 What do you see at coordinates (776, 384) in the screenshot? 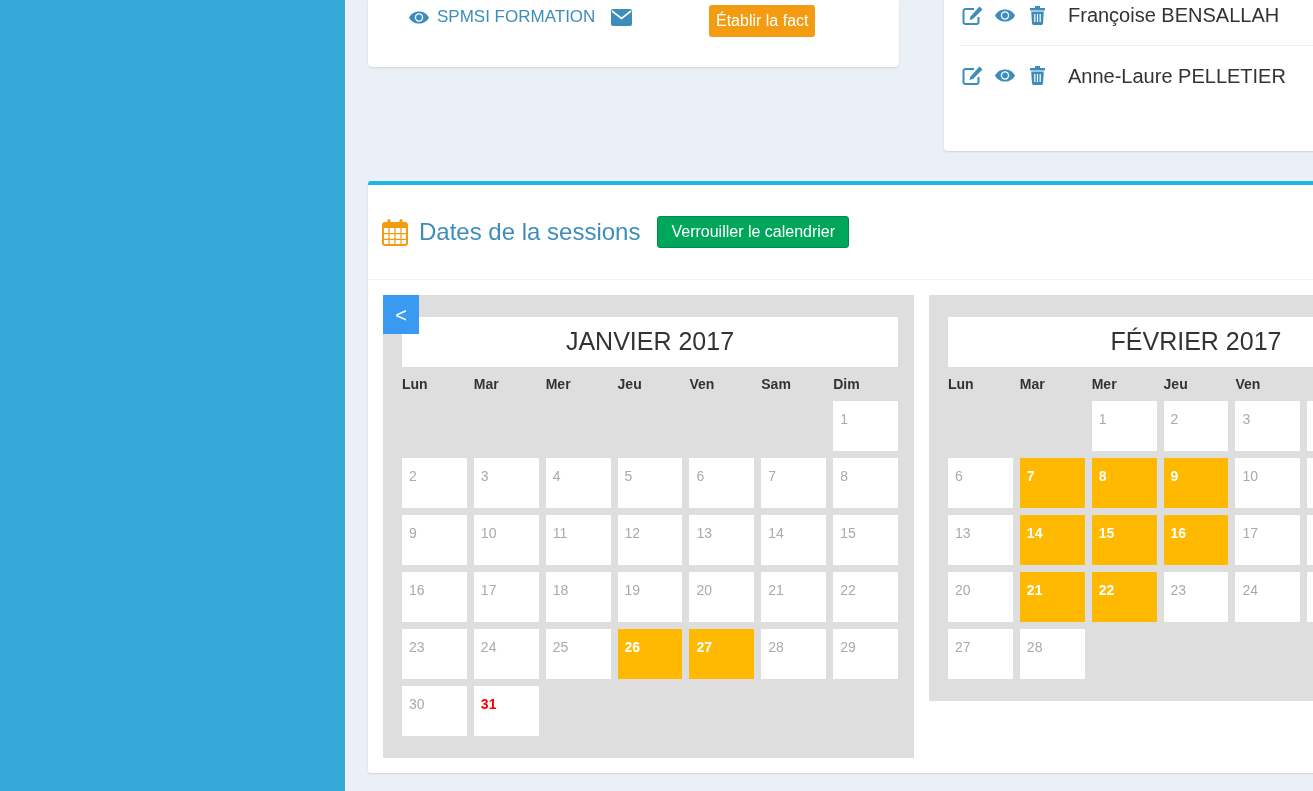
I see `weekday-label: Sam` at bounding box center [776, 384].